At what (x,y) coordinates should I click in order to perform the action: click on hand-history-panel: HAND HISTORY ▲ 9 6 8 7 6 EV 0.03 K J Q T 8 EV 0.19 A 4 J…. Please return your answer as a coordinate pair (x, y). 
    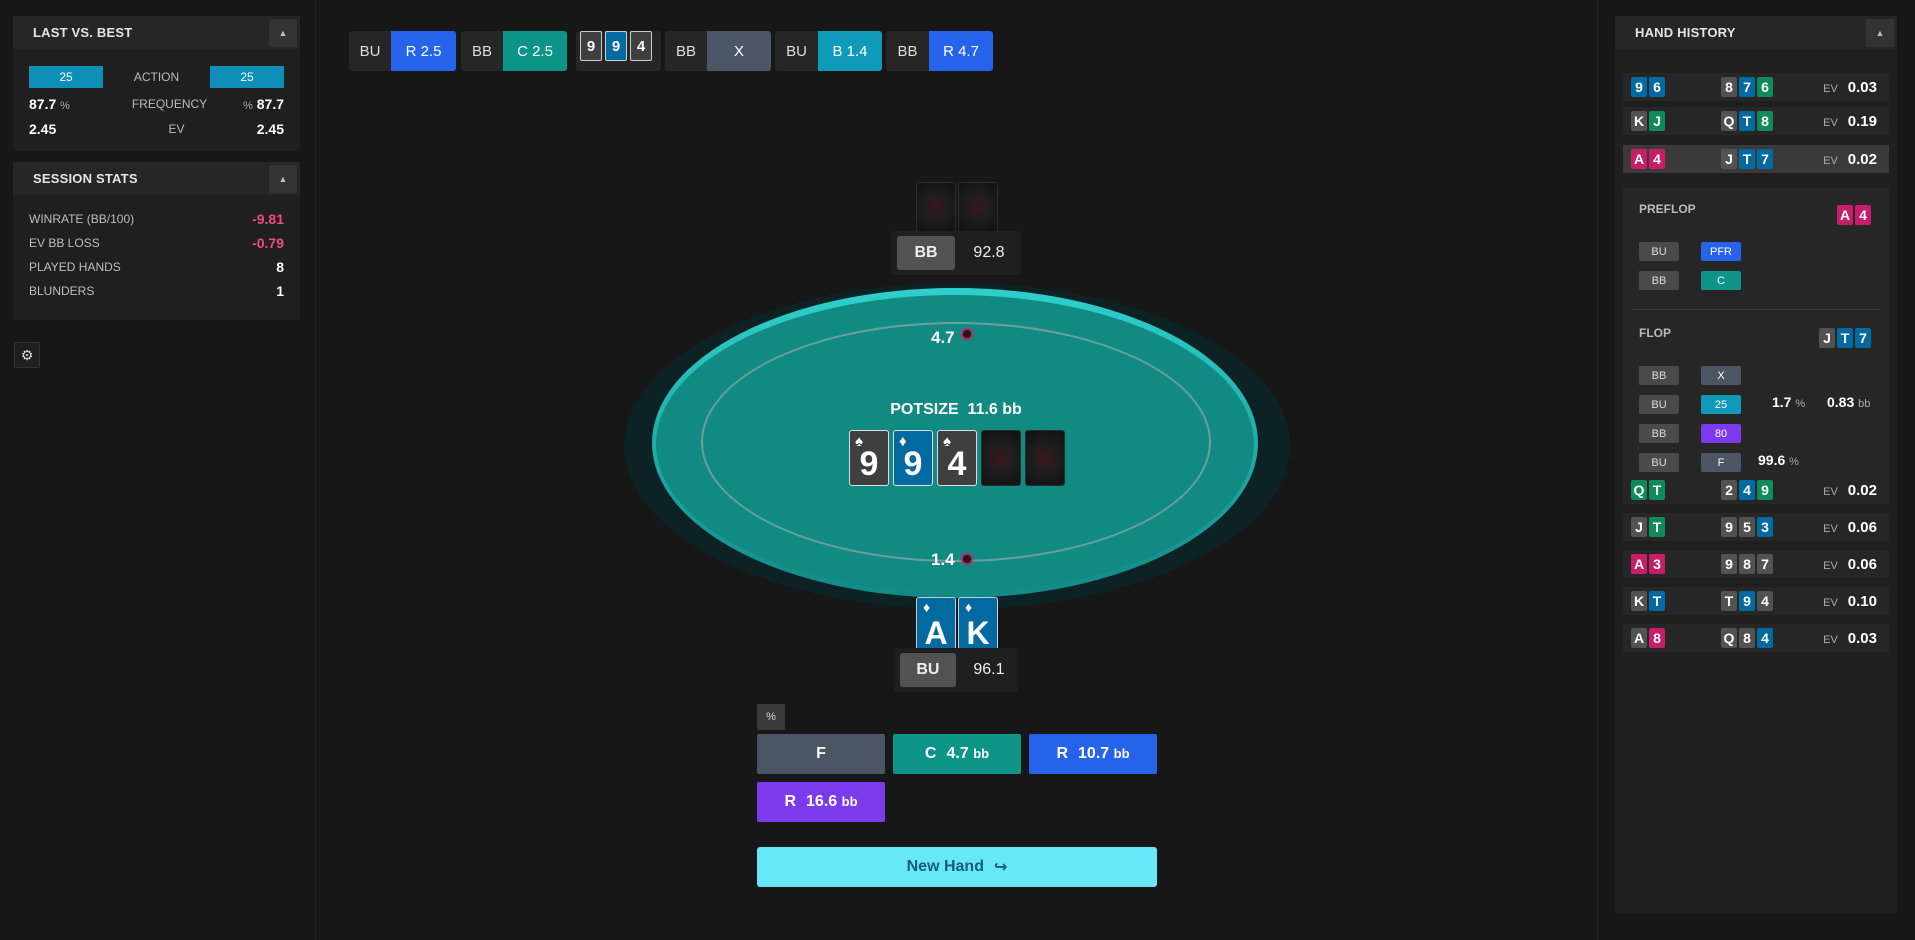
    Looking at the image, I should click on (1756, 465).